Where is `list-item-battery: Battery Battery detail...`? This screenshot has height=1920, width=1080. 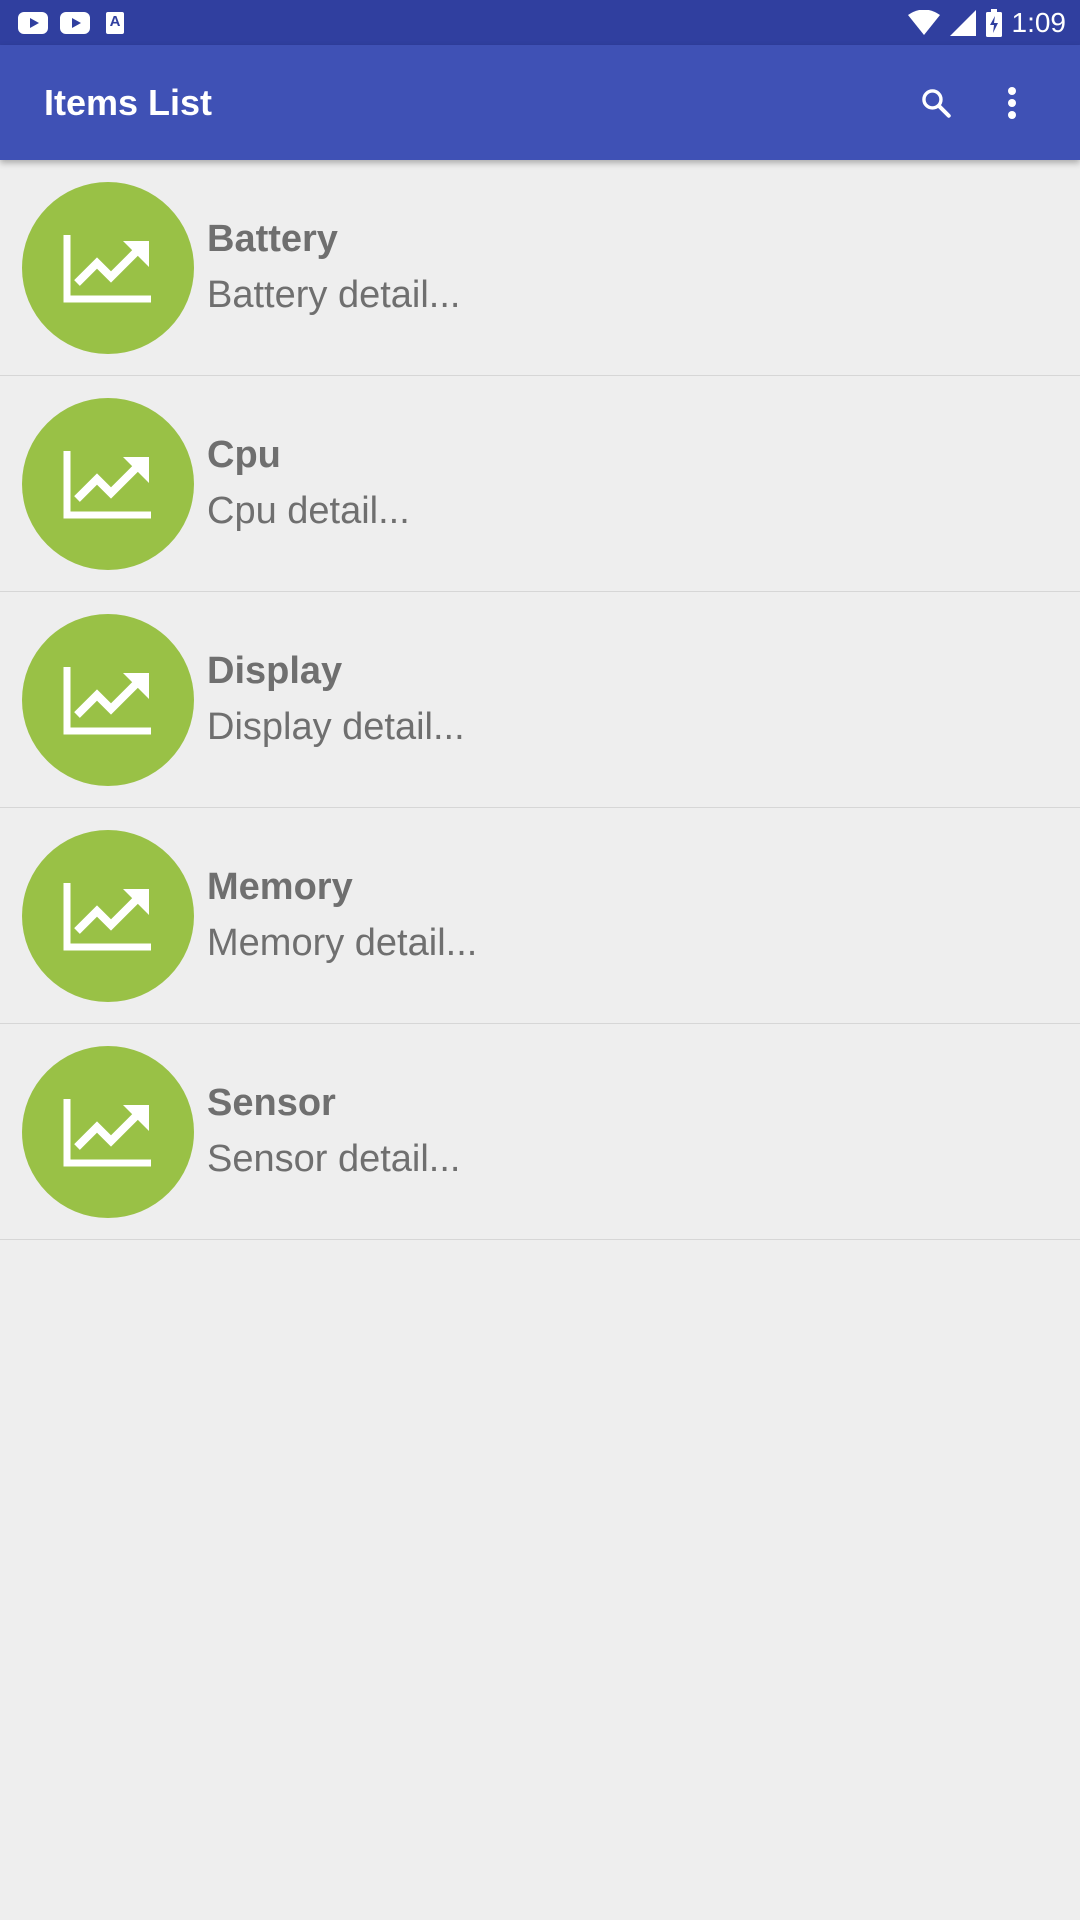
list-item-battery: Battery Battery detail... is located at coordinates (540, 268).